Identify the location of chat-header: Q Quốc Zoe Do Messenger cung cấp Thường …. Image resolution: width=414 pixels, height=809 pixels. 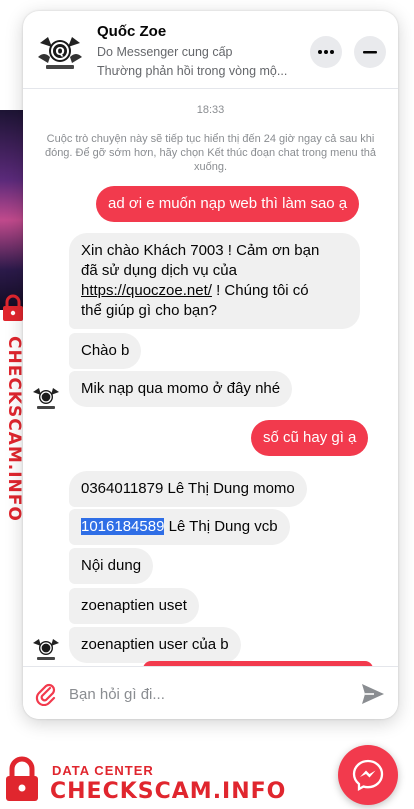
(210, 50).